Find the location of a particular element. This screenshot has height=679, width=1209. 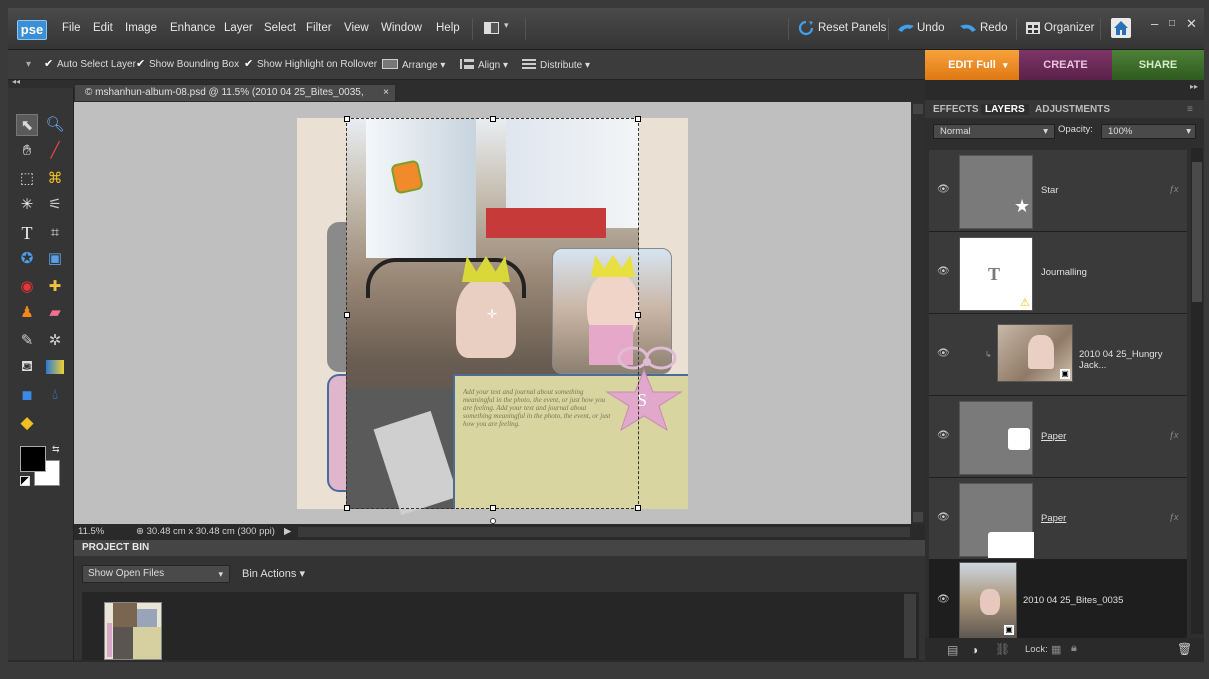

layers-scrollbar is located at coordinates (1197, 391).